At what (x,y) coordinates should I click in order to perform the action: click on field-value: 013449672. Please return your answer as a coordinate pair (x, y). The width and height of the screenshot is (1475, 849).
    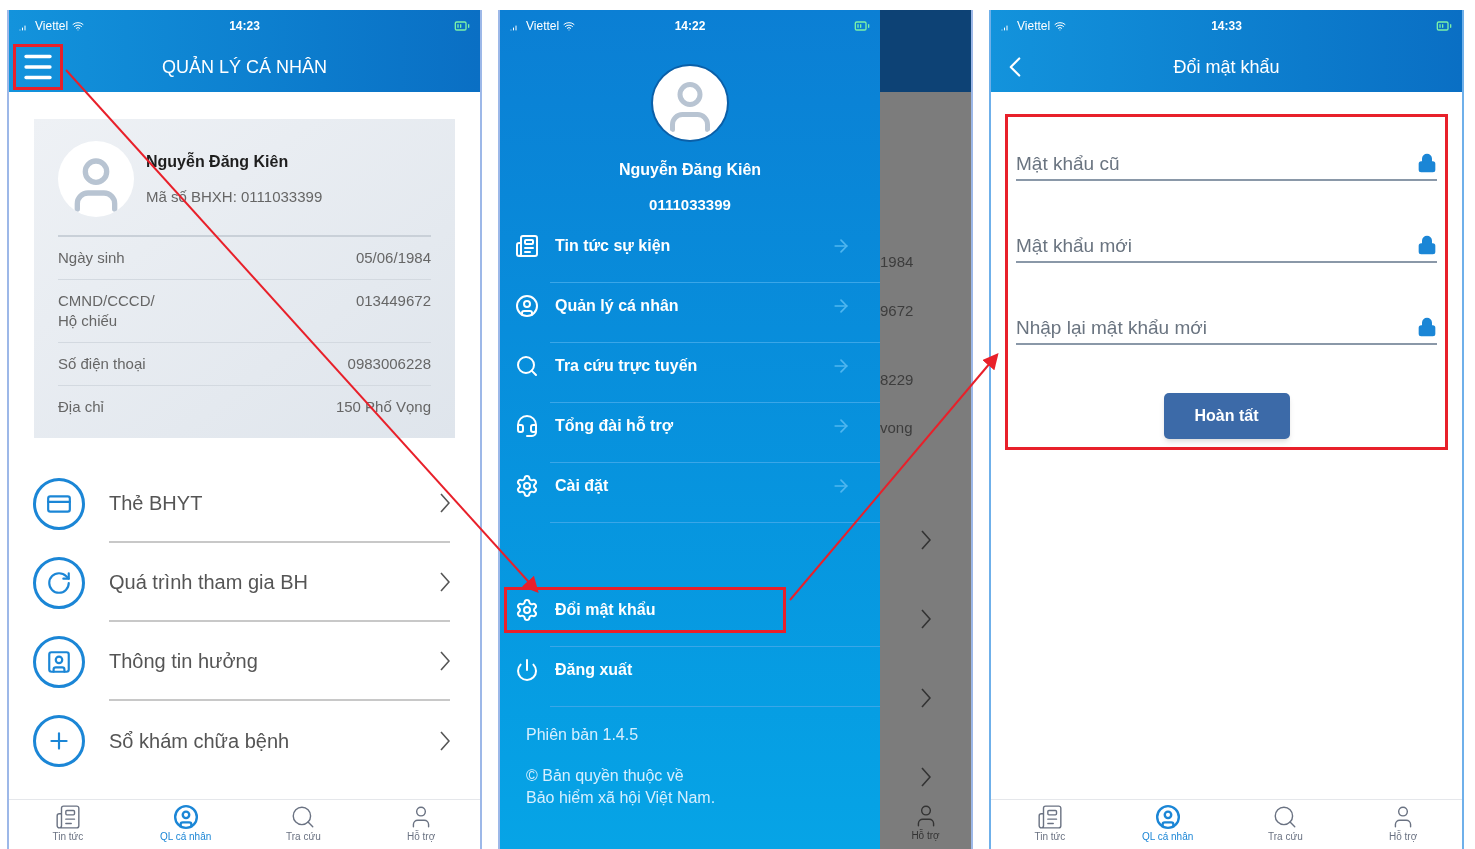
    Looking at the image, I should click on (393, 301).